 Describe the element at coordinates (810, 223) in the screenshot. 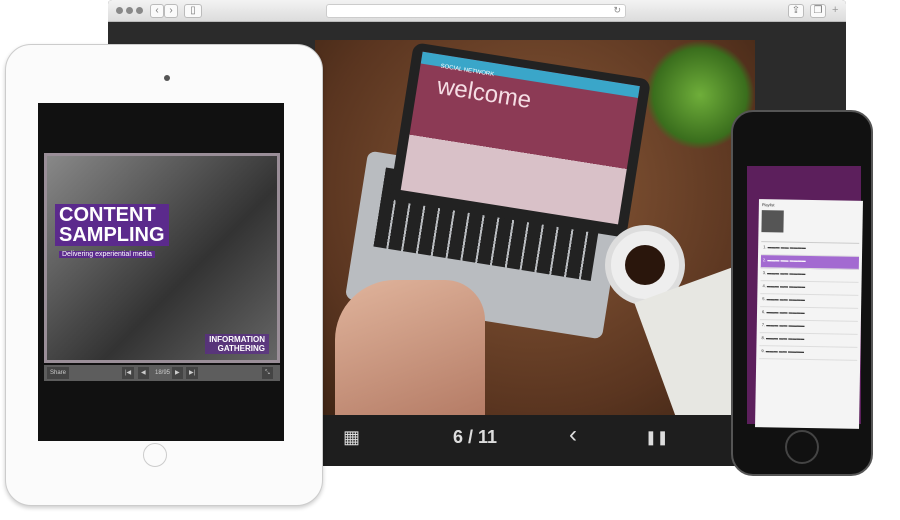

I see `playlist-header: Playlist` at that location.